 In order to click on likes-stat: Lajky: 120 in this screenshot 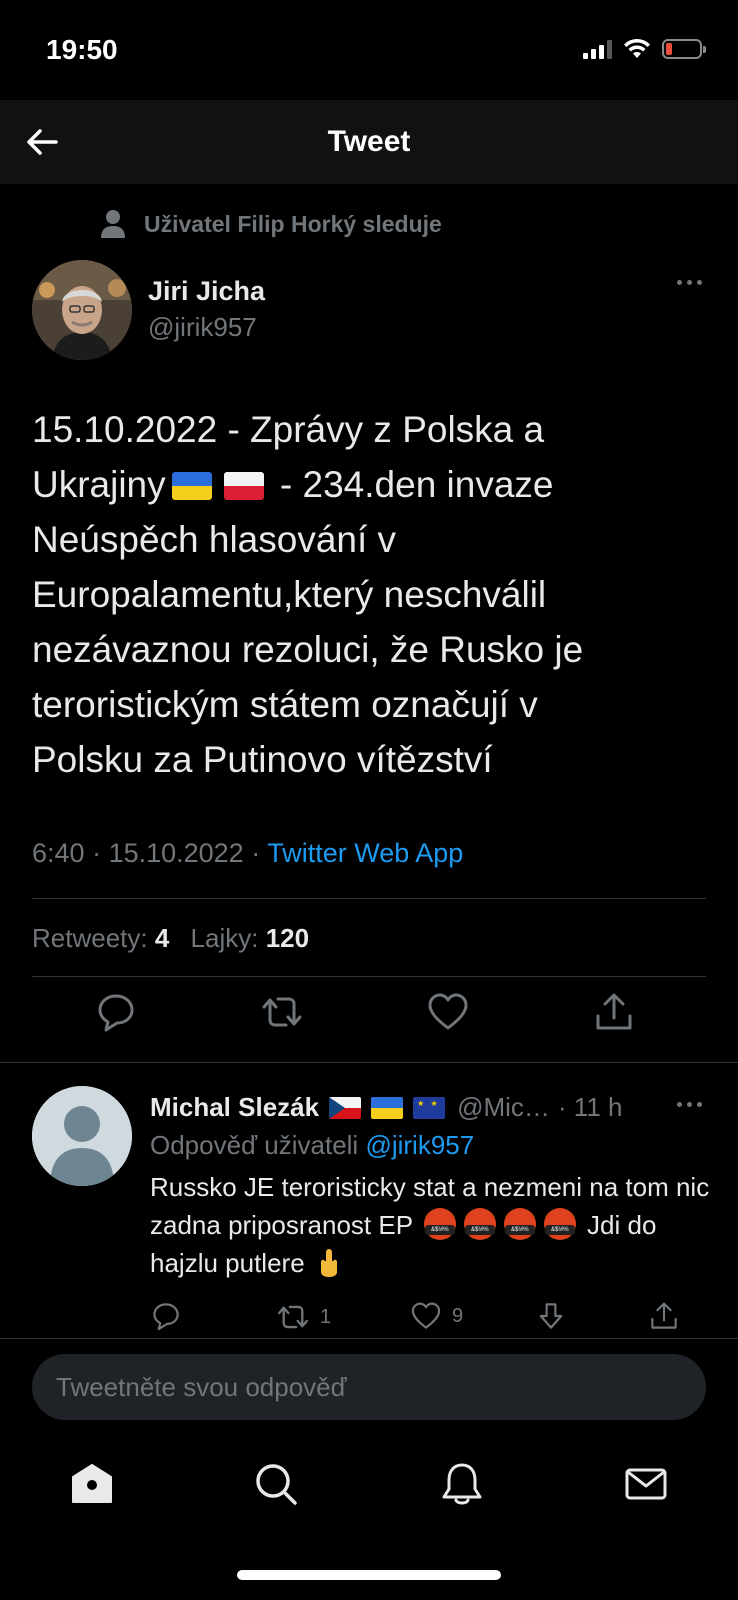, I will do `click(250, 938)`.